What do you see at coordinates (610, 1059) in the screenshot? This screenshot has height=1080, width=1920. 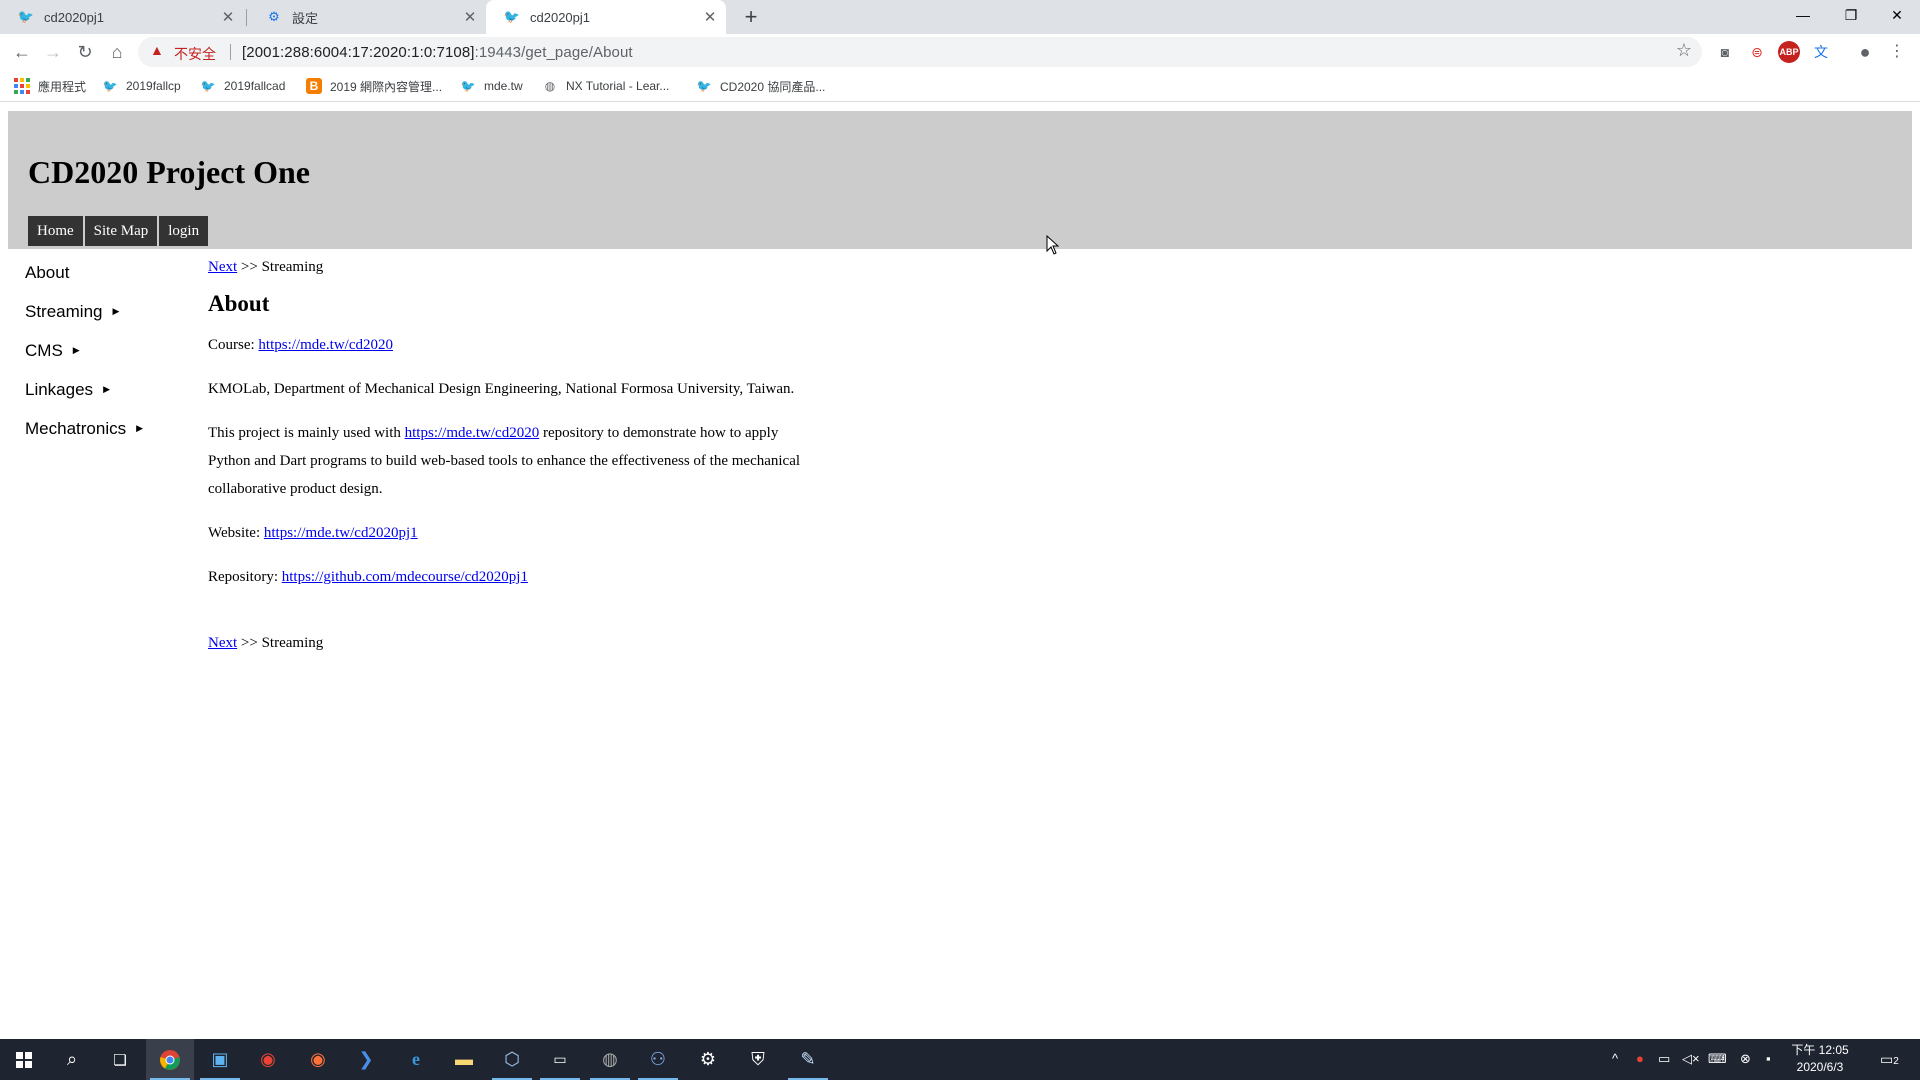 I see `app-sphere-icon: ◍` at bounding box center [610, 1059].